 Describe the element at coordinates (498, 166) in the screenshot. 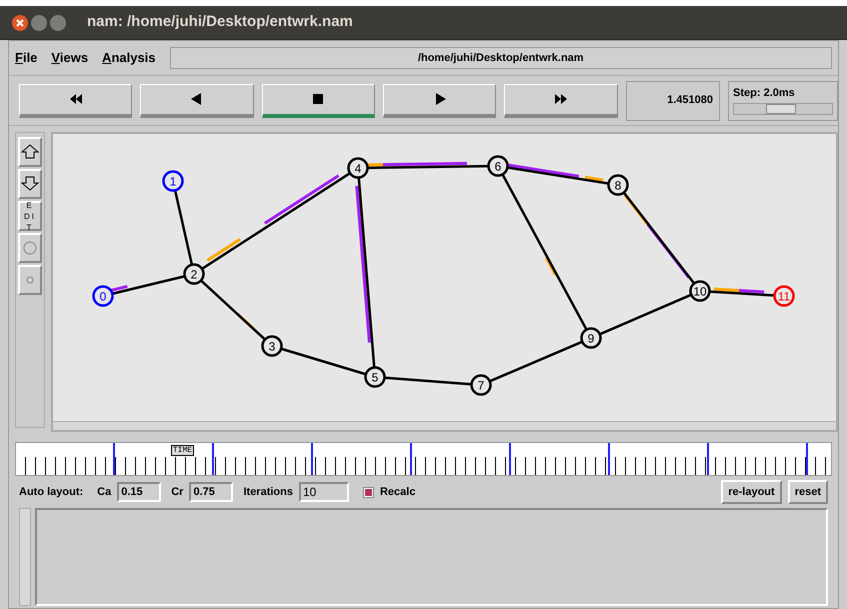

I see `network-node: 6` at that location.